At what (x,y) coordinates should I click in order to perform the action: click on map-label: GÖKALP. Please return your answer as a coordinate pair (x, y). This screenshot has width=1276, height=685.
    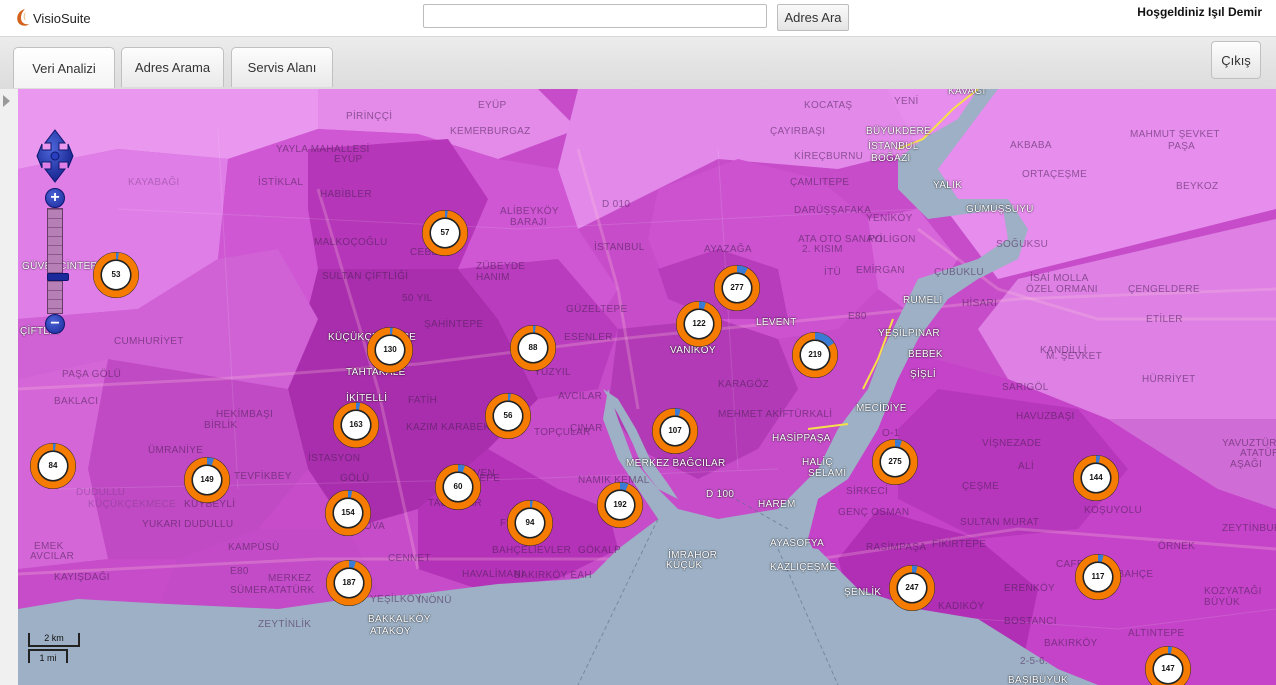
    Looking at the image, I should click on (599, 550).